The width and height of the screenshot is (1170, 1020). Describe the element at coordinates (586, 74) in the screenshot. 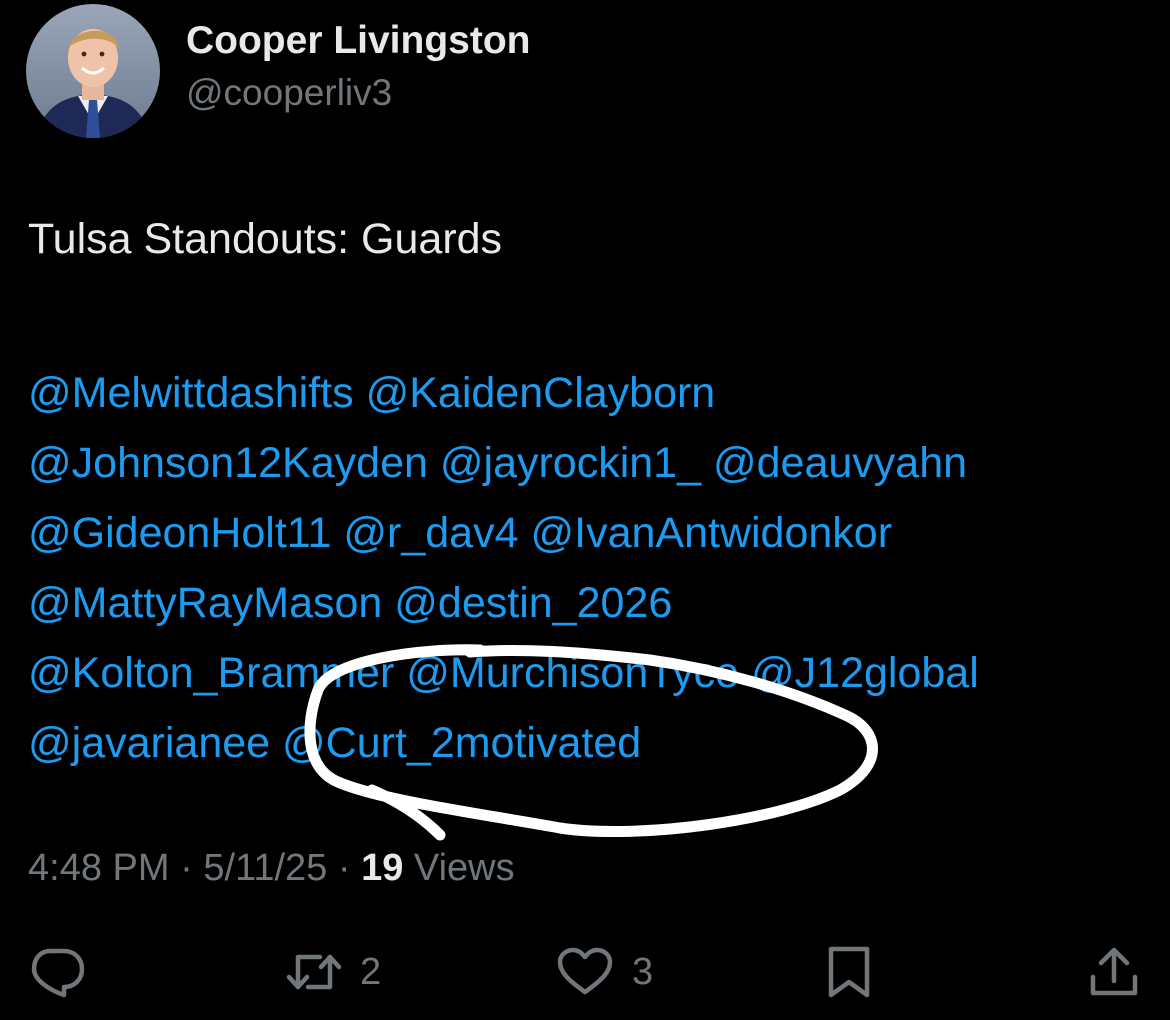

I see `tweet-header: Cooper Livingston @cooperliv3` at that location.